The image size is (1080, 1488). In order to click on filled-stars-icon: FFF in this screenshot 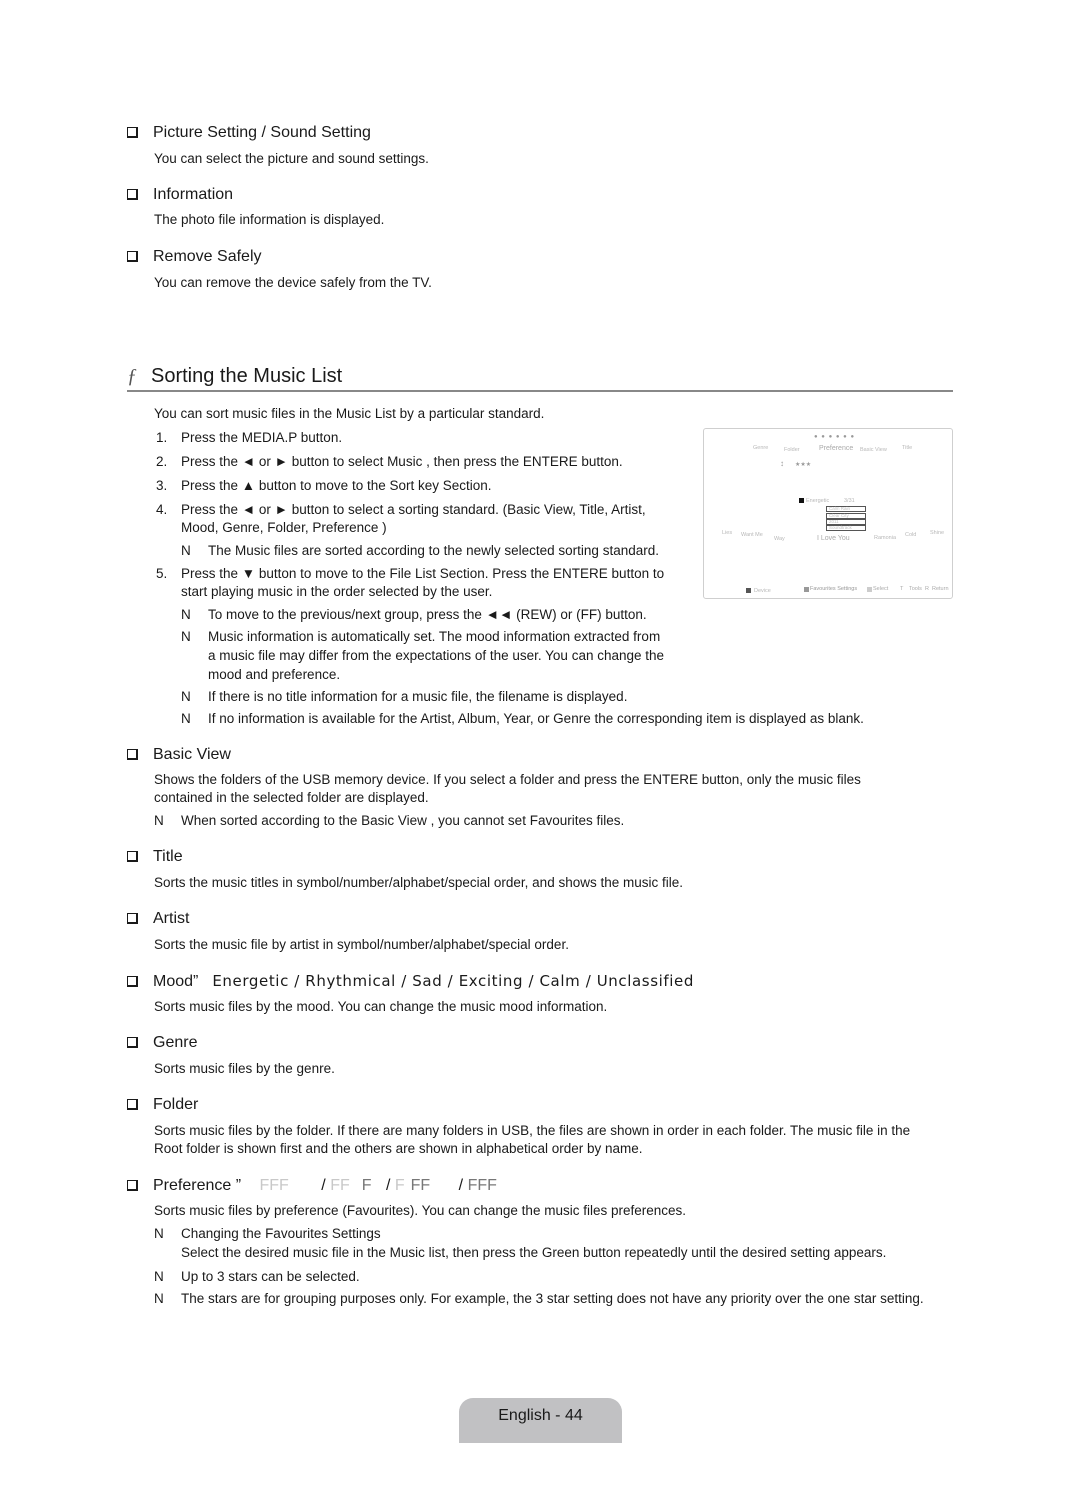, I will do `click(482, 1185)`.